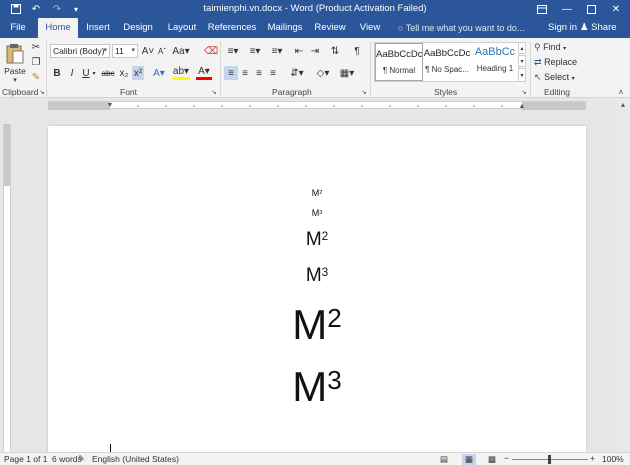 The height and width of the screenshot is (465, 630). What do you see at coordinates (370, 28) in the screenshot?
I see `tab-view: View` at bounding box center [370, 28].